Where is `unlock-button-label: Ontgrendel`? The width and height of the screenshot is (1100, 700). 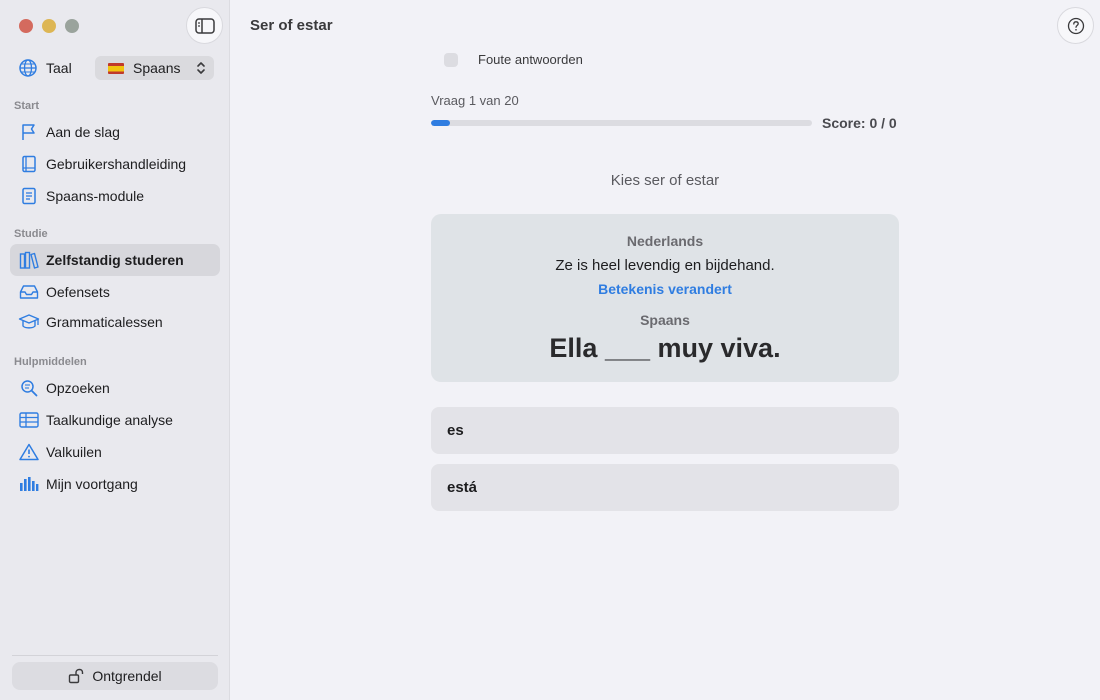 unlock-button-label: Ontgrendel is located at coordinates (127, 676).